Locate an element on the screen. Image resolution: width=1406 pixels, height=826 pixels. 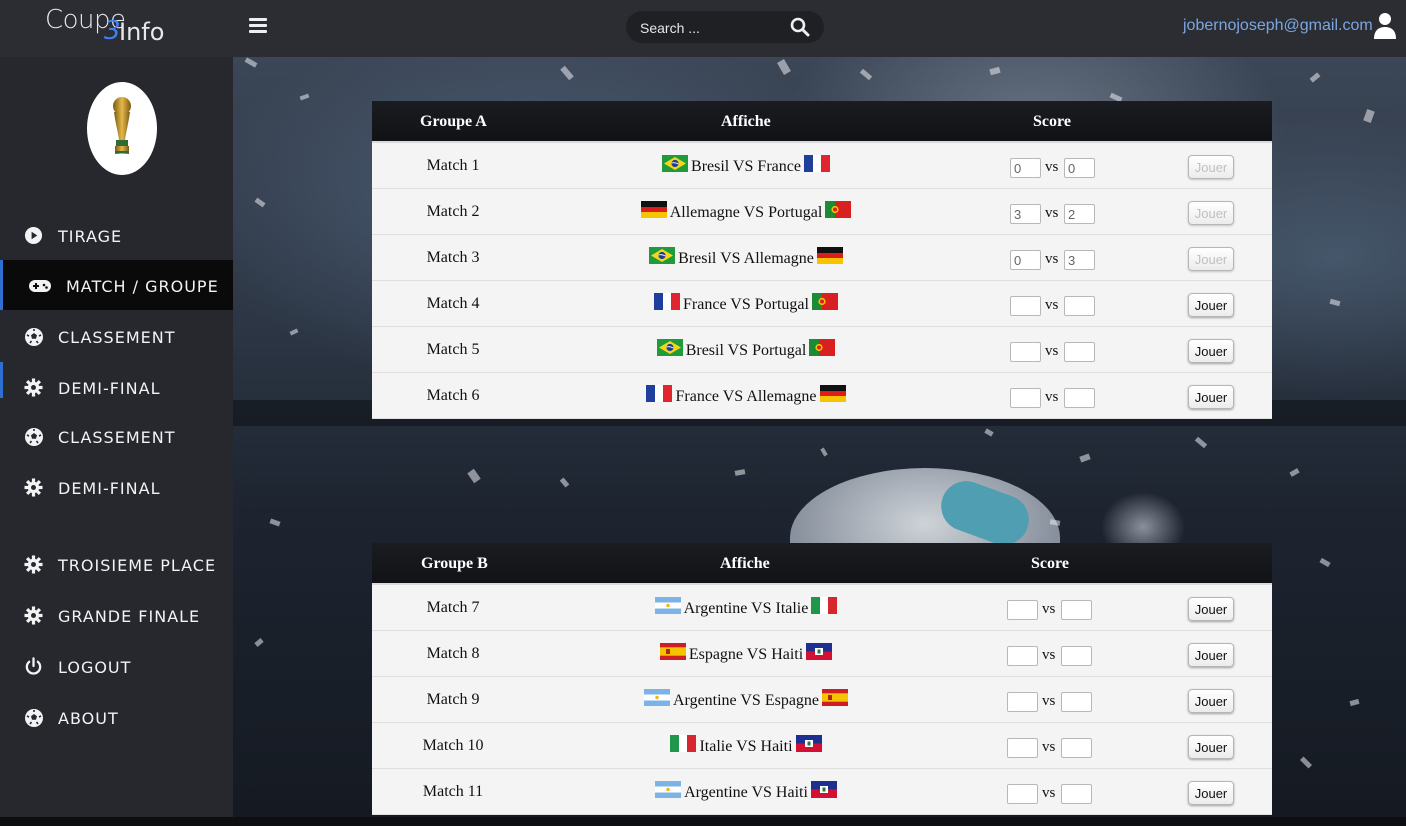
sidebar-item-label: CLASSEMENT is located at coordinates (117, 437).